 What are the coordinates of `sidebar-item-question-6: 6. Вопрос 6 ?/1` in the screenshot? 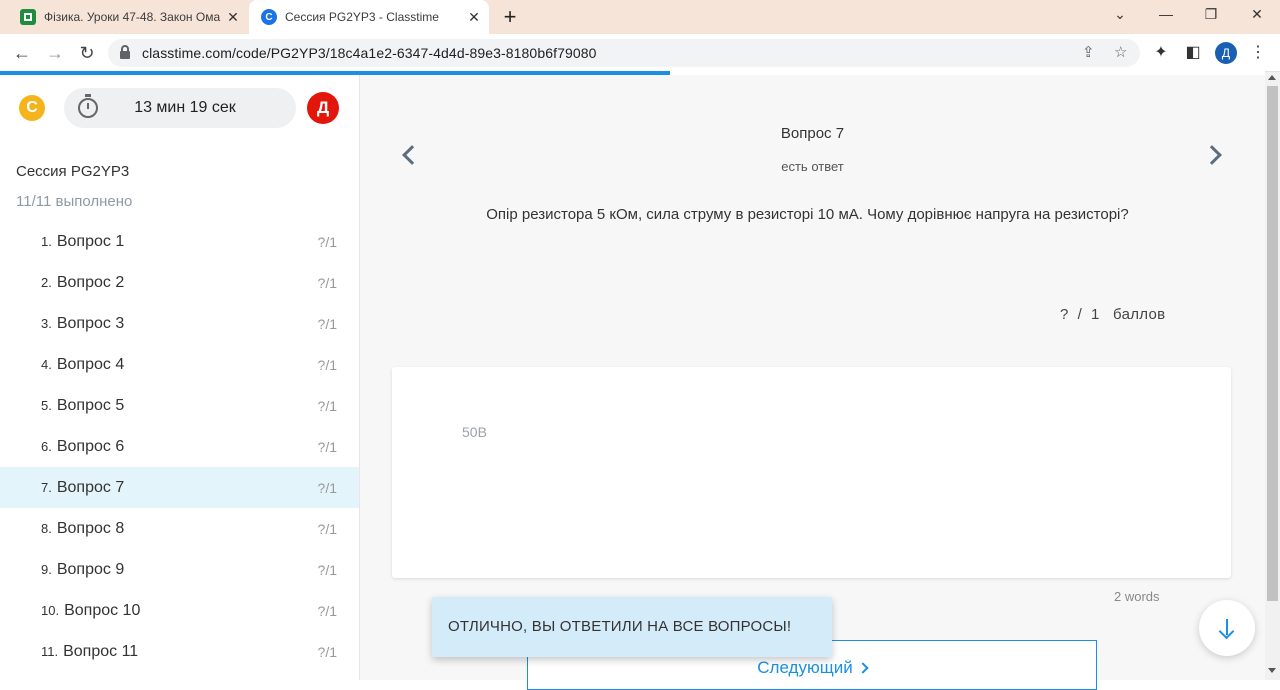 It's located at (179, 446).